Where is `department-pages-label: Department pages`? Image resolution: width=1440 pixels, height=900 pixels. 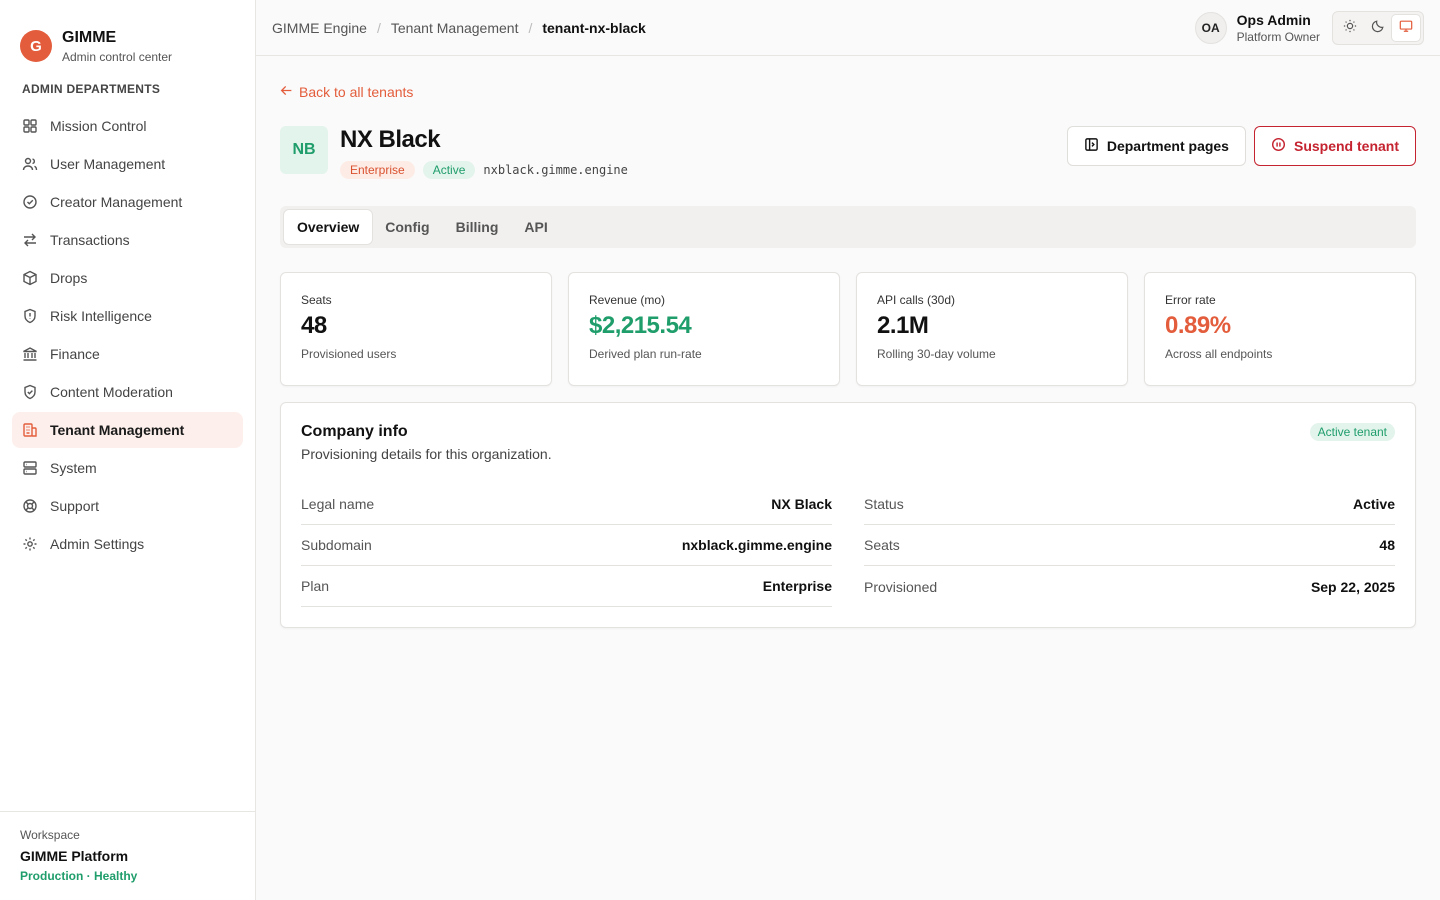 department-pages-label: Department pages is located at coordinates (1167, 146).